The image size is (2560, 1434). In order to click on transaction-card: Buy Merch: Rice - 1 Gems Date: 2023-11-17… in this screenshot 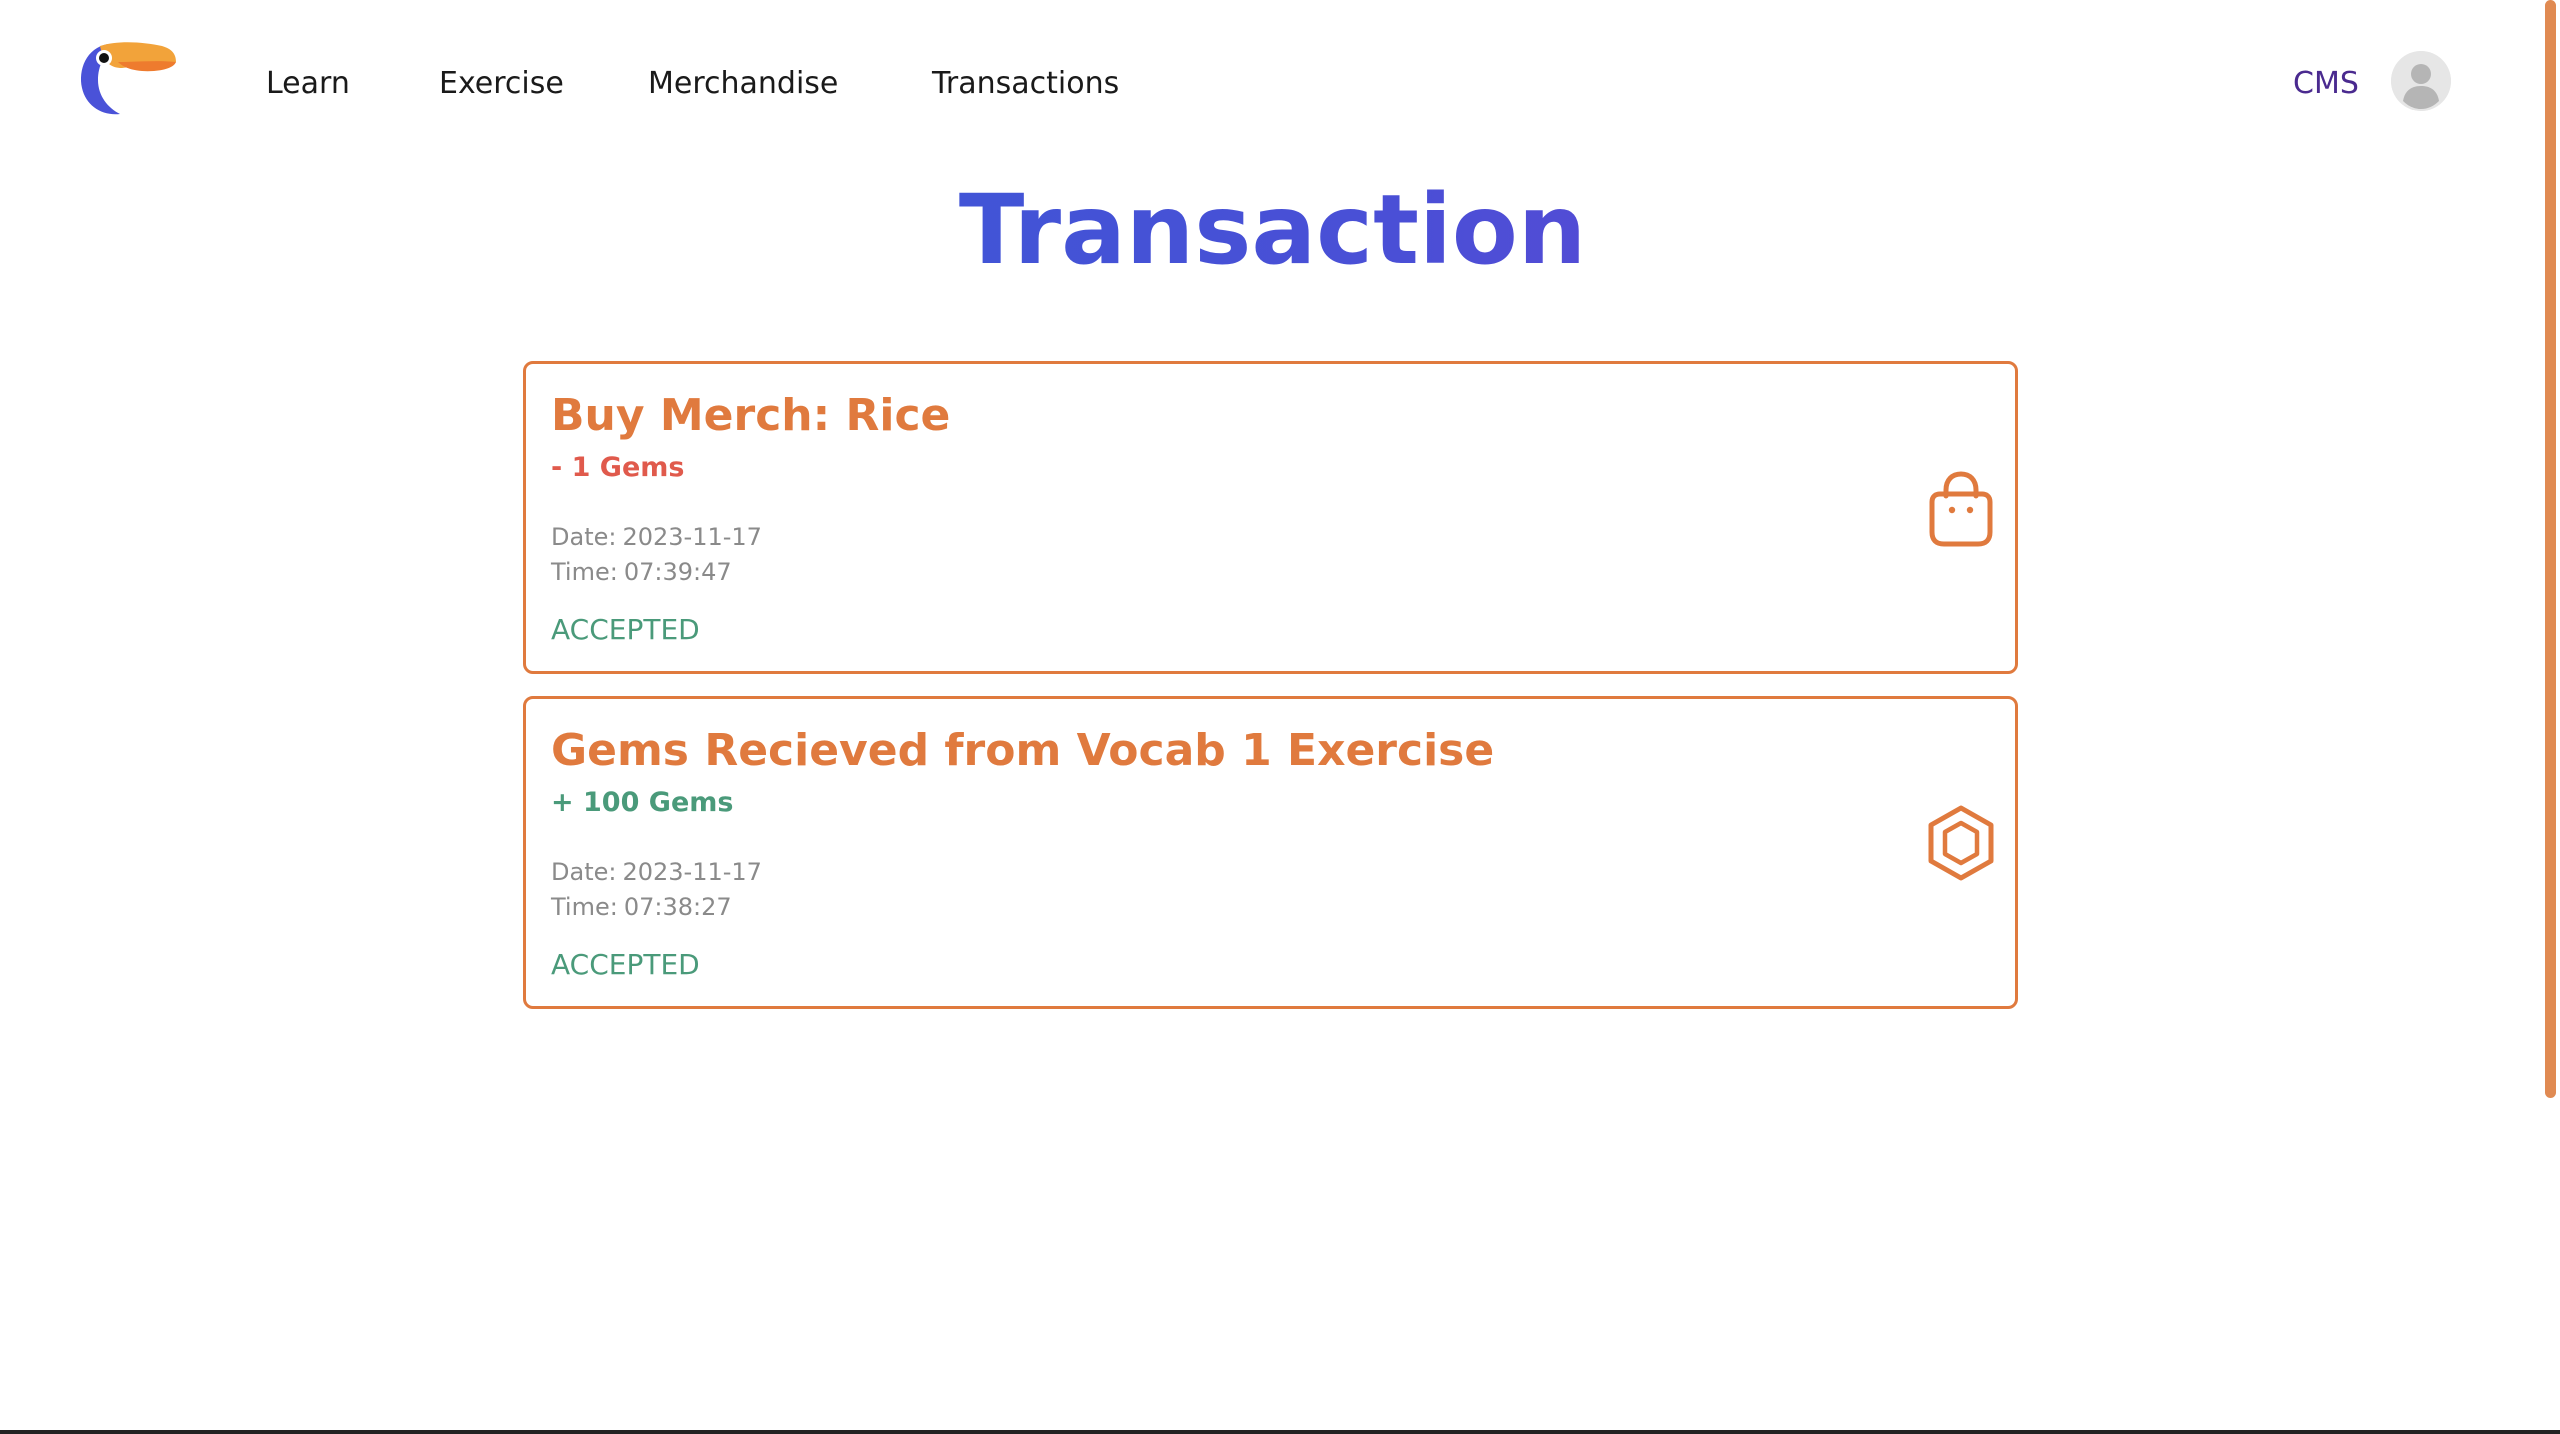, I will do `click(1270, 517)`.